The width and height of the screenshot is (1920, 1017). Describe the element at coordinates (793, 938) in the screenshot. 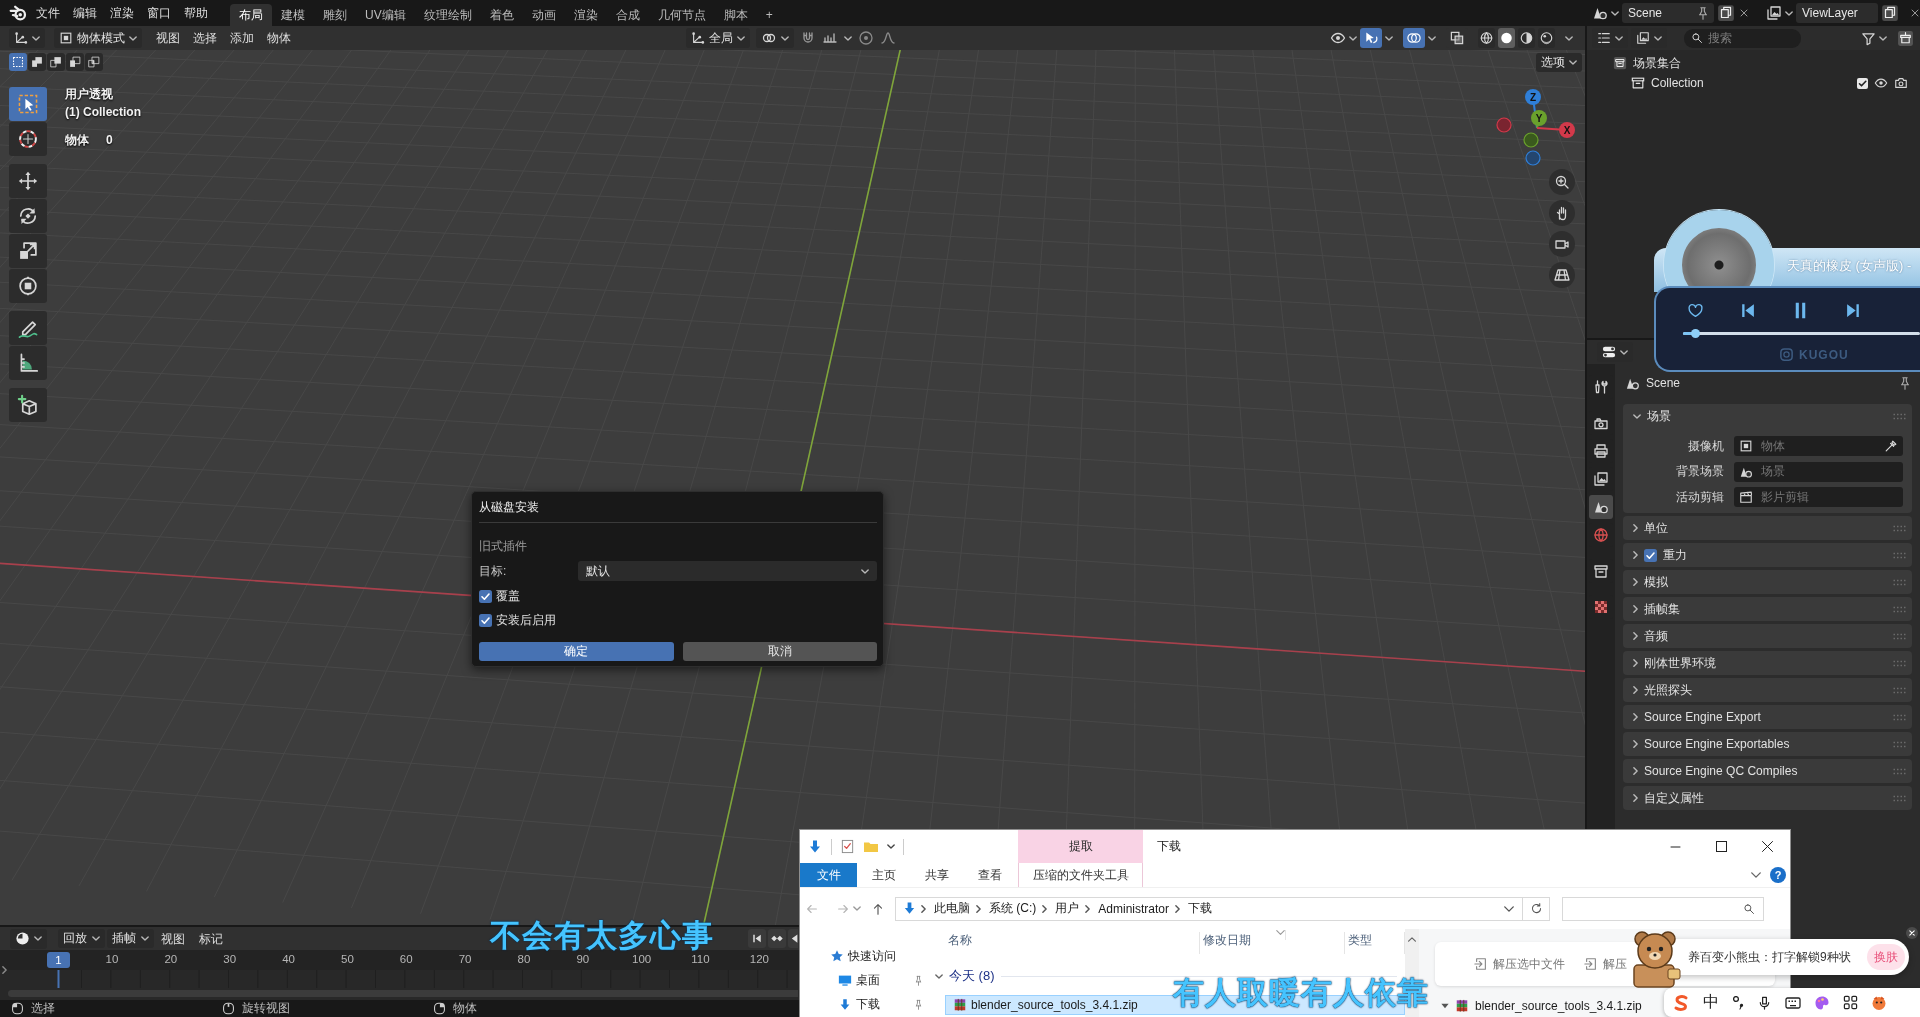

I see `play-reverse-icon` at that location.